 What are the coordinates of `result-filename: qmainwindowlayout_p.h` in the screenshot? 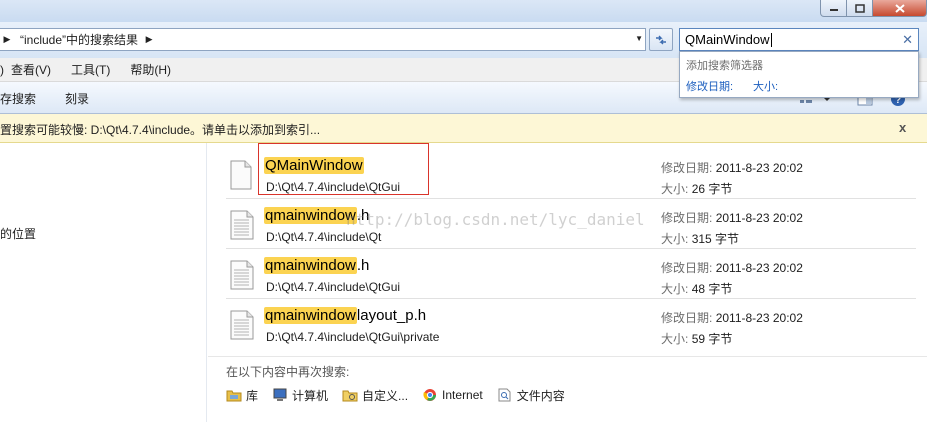 It's located at (345, 315).